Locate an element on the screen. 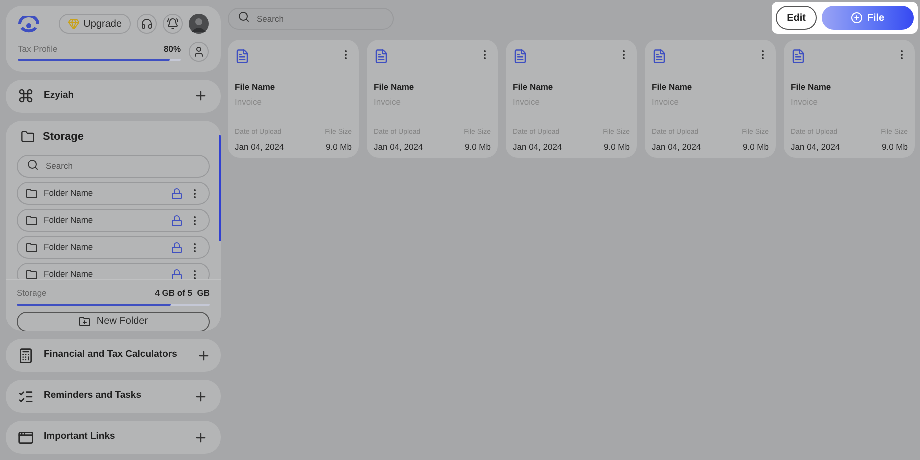  profile-button is located at coordinates (199, 52).